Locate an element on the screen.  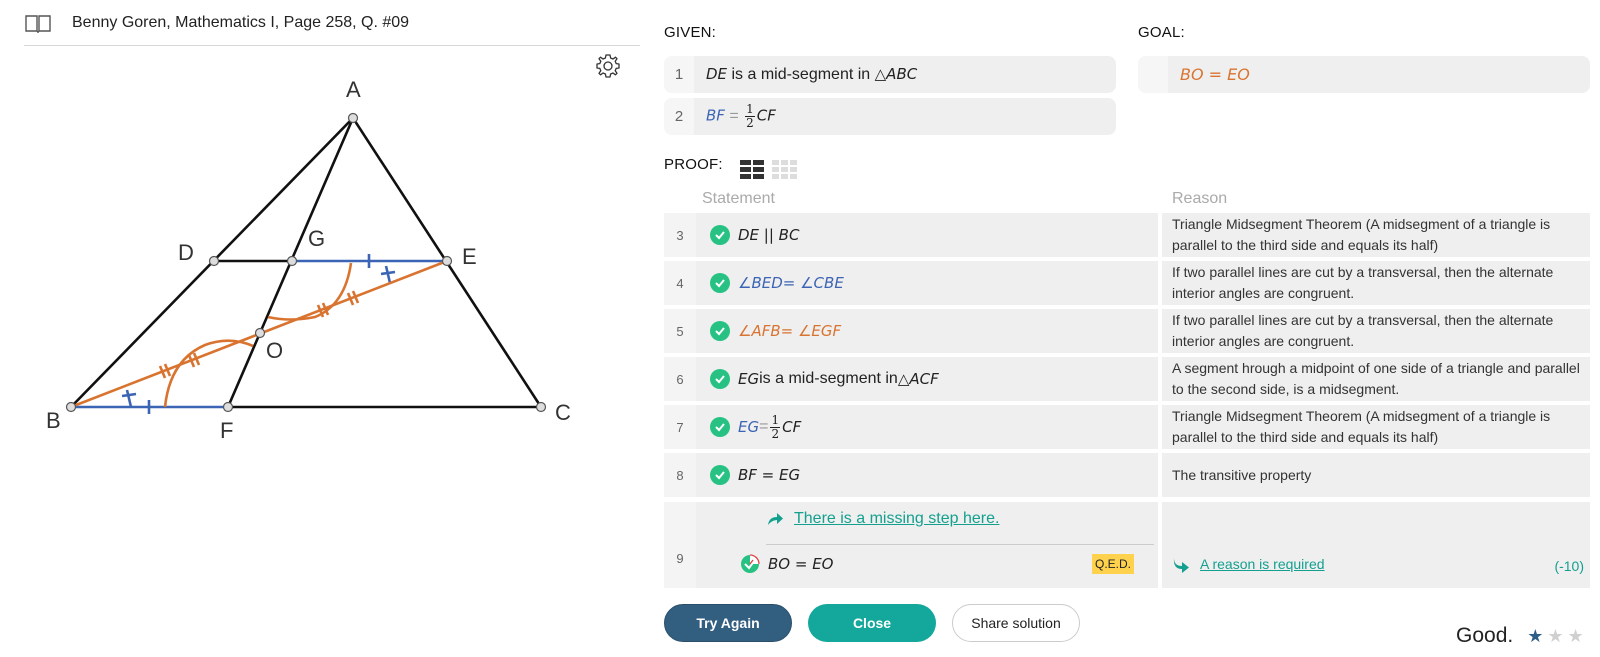
statement-cell: BF = EG is located at coordinates (927, 475).